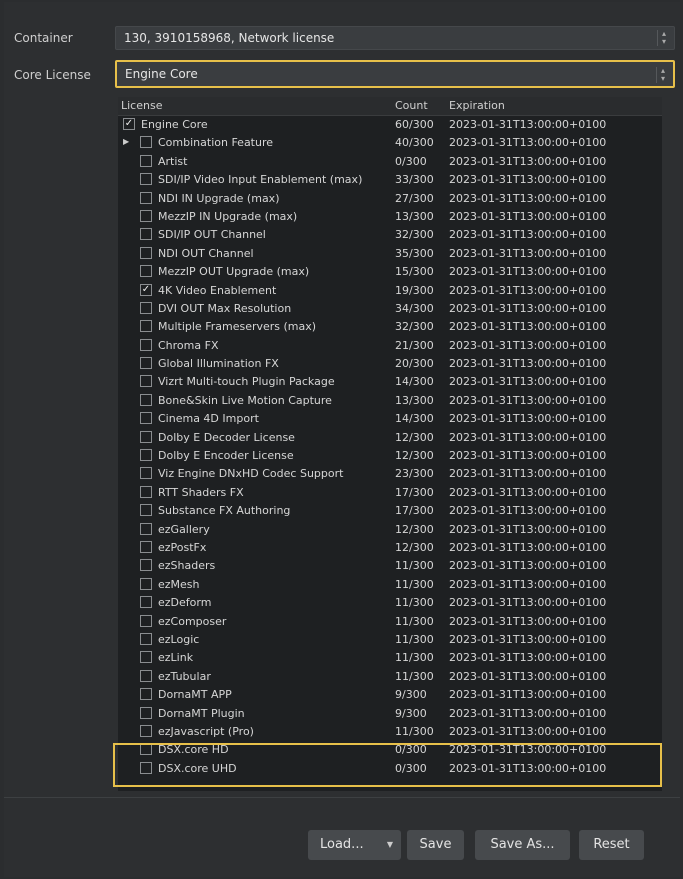 This screenshot has height=879, width=683. I want to click on table-row: ezLink 11/300 2023-01-31T13:00:00+0100, so click(390, 658).